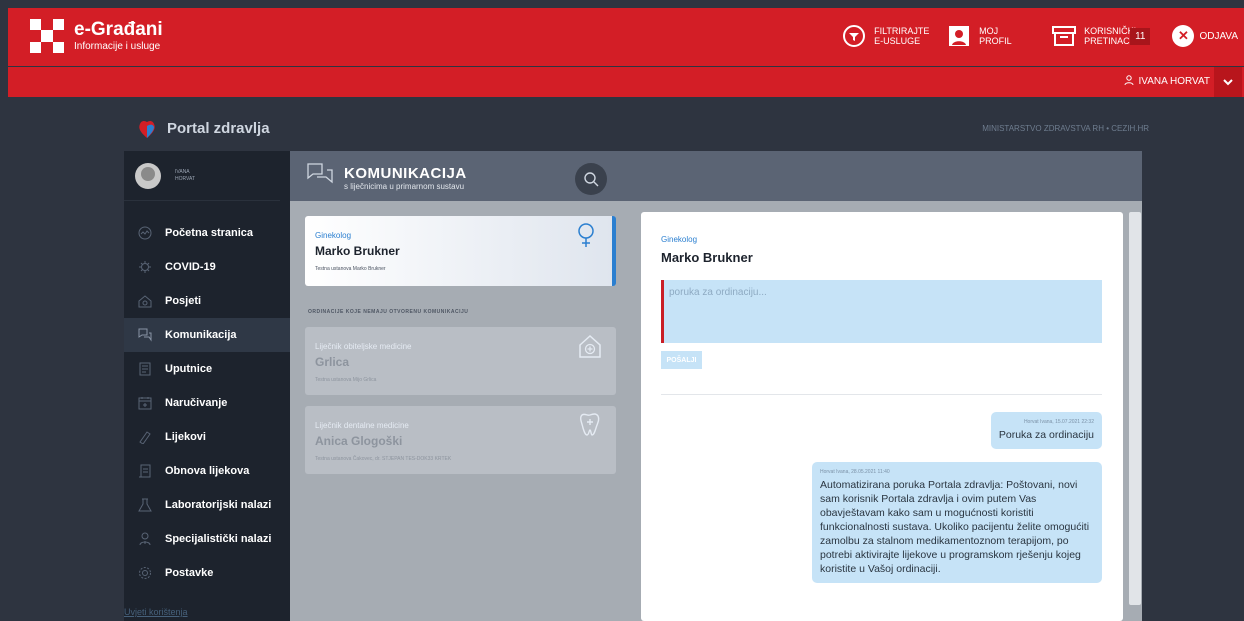  Describe the element at coordinates (218, 505) in the screenshot. I see `sidebar-item-label: Laboratorijski nalazi` at that location.